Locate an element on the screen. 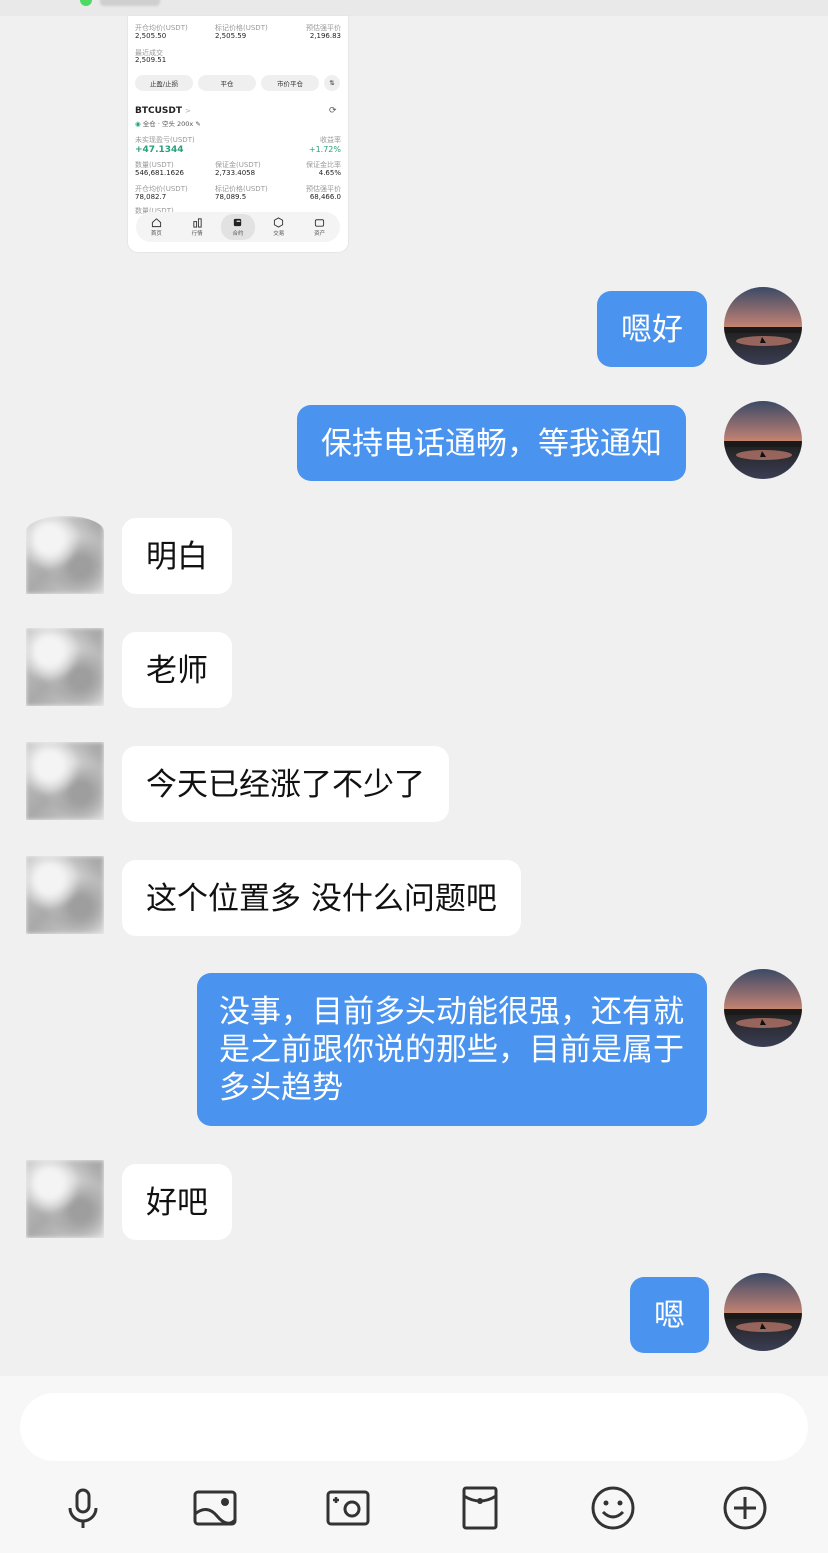 Image resolution: width=828 pixels, height=1553 pixels. message-bubble-in: 今天已经涨了不少了 is located at coordinates (285, 784).